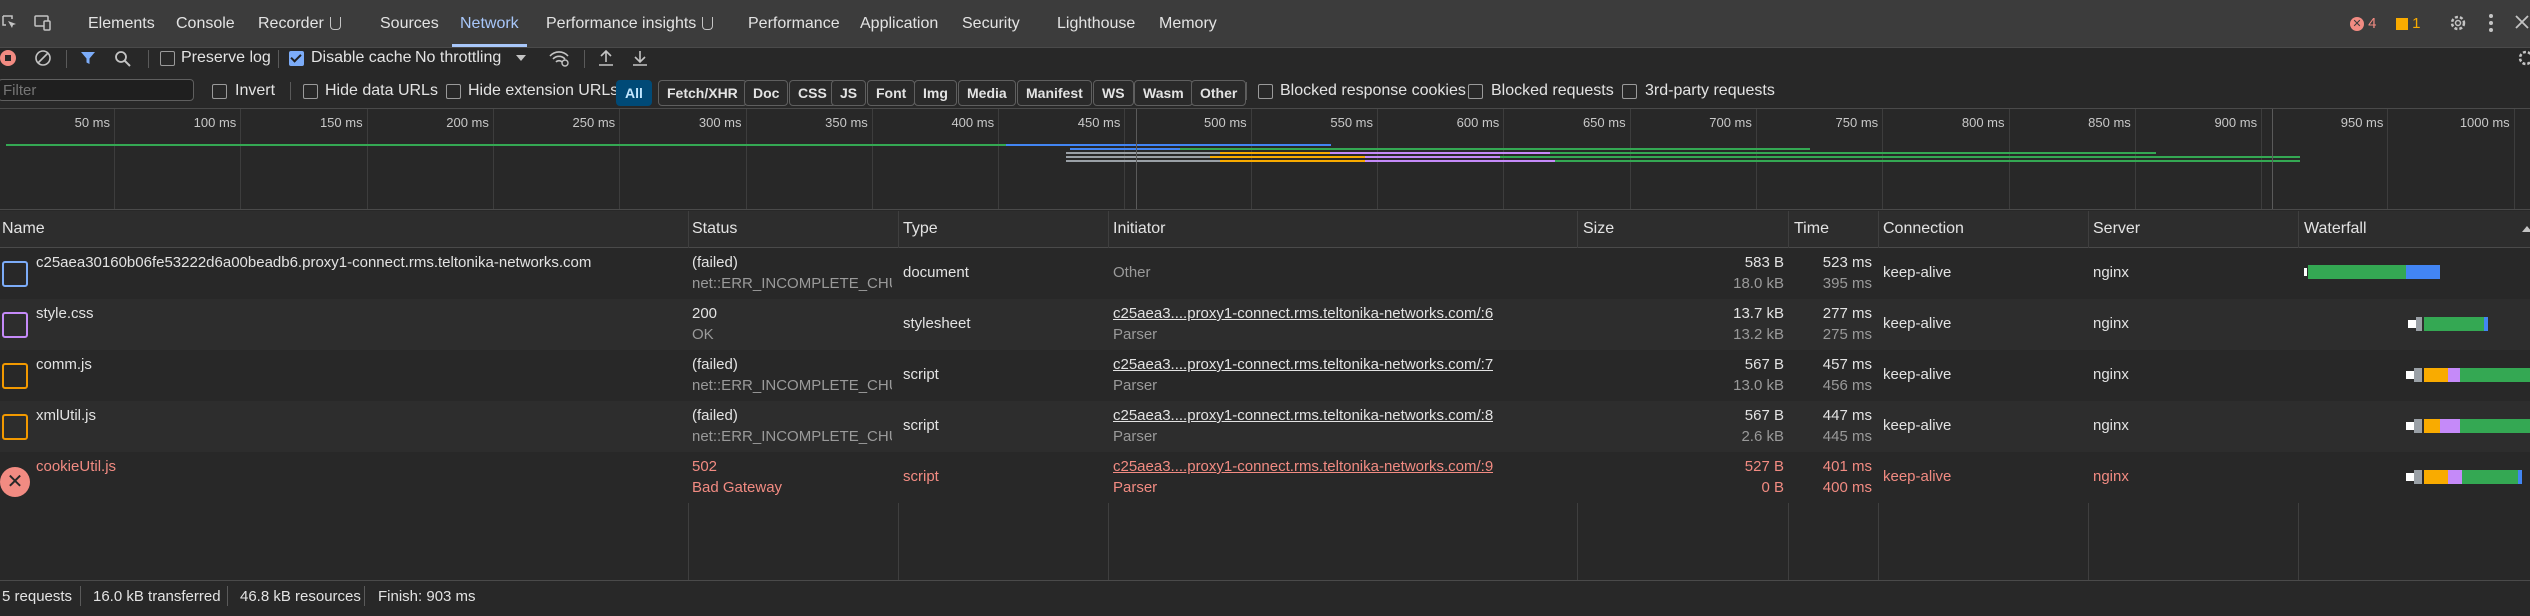 The image size is (2530, 616). I want to click on column-header-connection: Connection, so click(1923, 229).